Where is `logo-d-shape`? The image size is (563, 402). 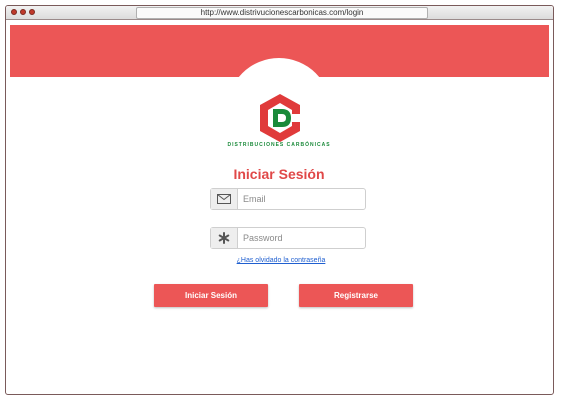
logo-d-shape is located at coordinates (282, 118).